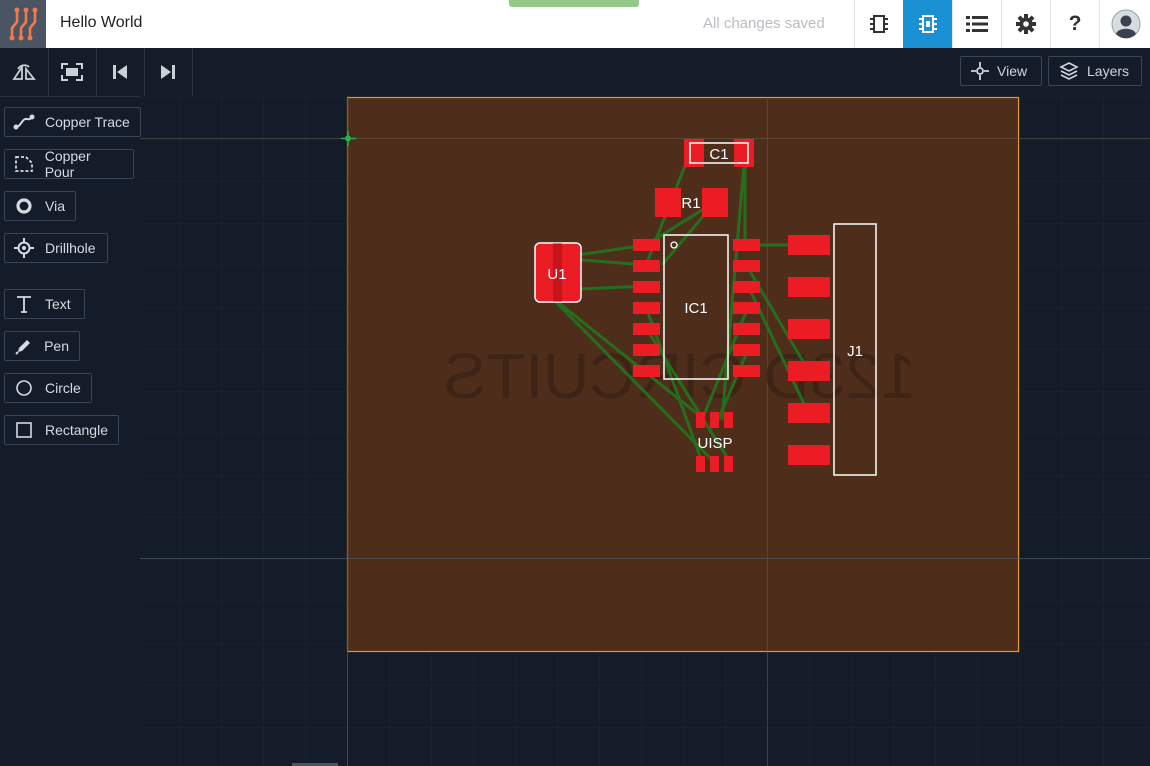 The width and height of the screenshot is (1150, 766). Describe the element at coordinates (574, 3) in the screenshot. I see `status-notification-tab` at that location.